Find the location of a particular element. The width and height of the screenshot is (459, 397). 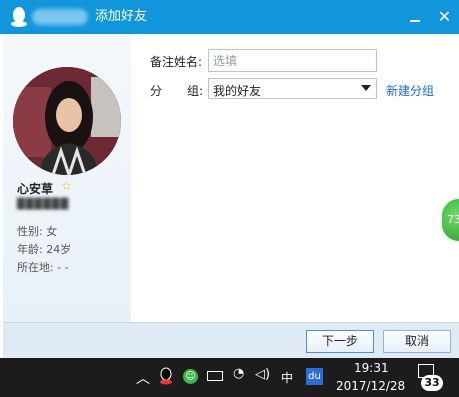

gender-info: 性别: 女 is located at coordinates (37, 231).